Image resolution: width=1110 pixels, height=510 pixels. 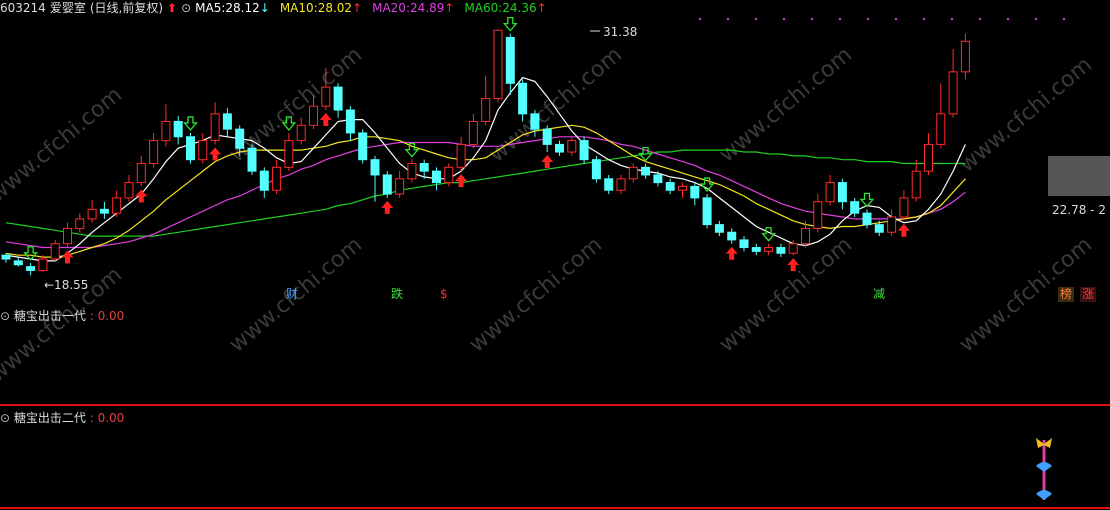 I want to click on settings-icon: ⊙, so click(x=186, y=8).